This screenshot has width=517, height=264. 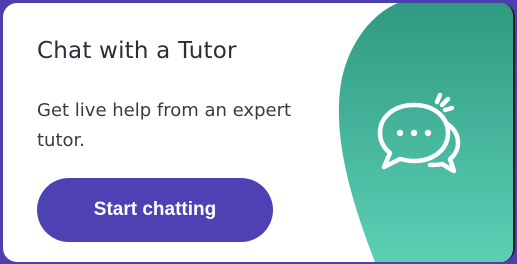 I want to click on card-description: Get live help from an expert tutor., so click(x=164, y=125).